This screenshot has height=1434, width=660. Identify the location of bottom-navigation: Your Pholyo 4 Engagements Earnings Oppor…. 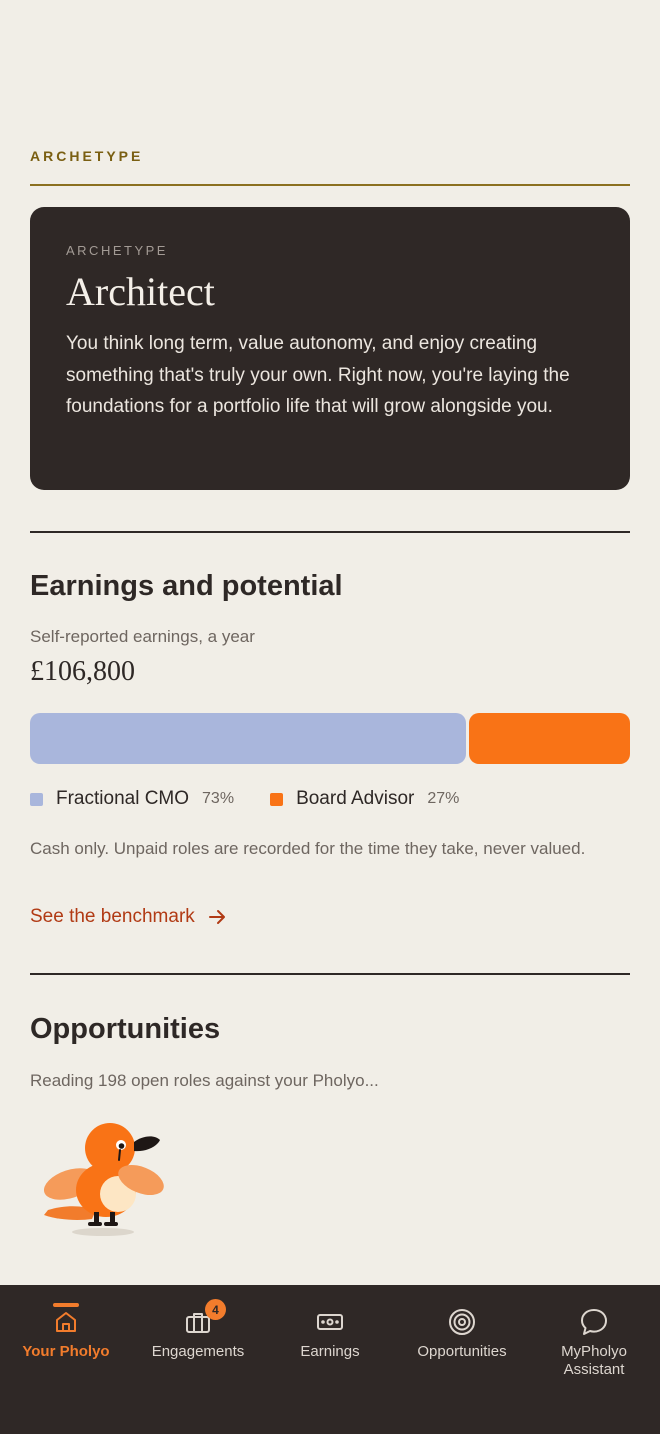
(330, 1359).